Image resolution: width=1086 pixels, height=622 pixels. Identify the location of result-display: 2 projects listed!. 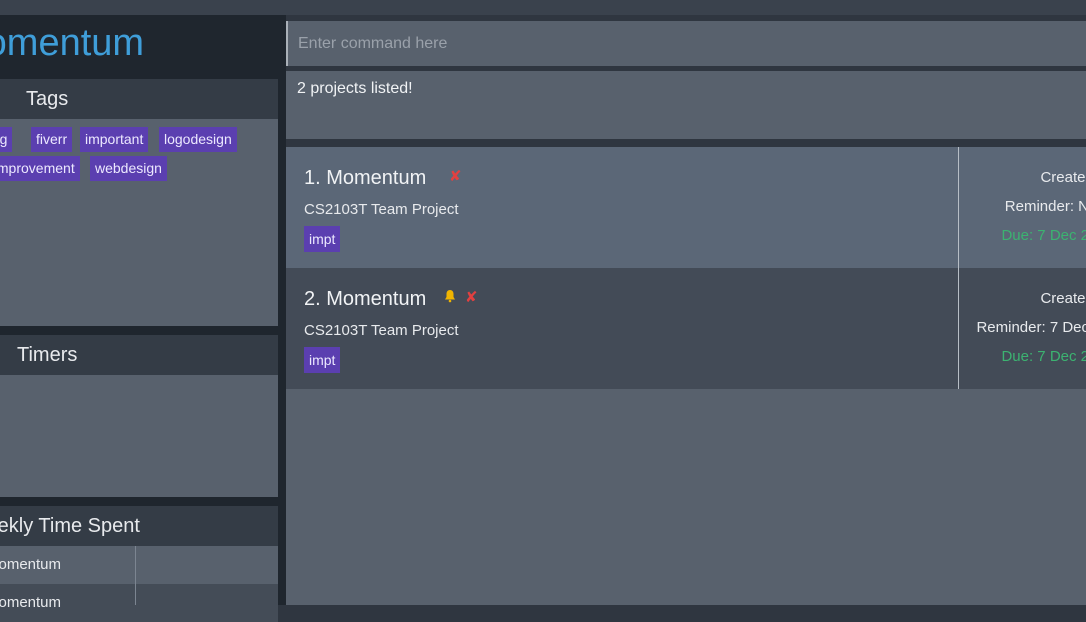
(686, 105).